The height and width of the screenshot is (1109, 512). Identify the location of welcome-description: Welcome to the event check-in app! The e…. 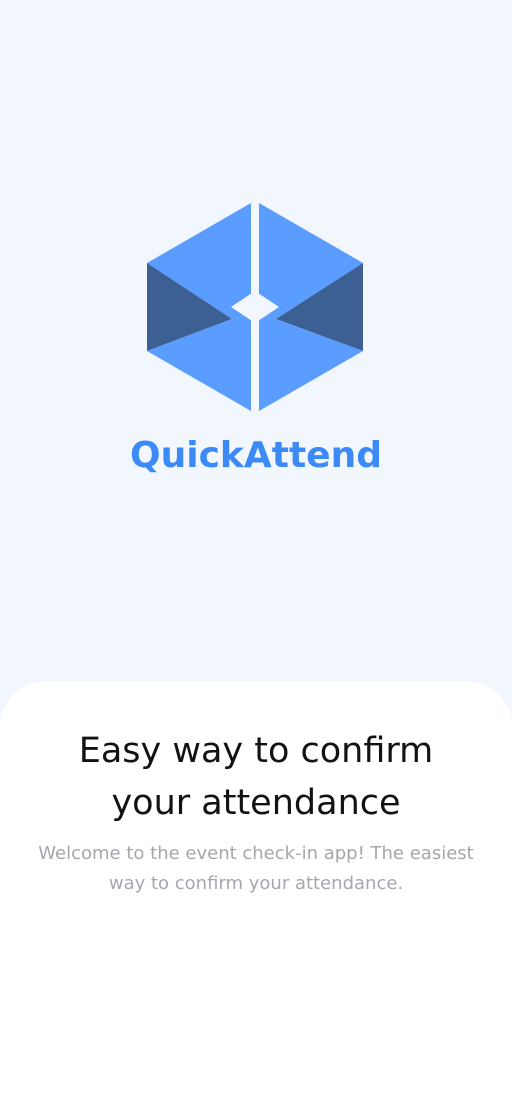
(256, 868).